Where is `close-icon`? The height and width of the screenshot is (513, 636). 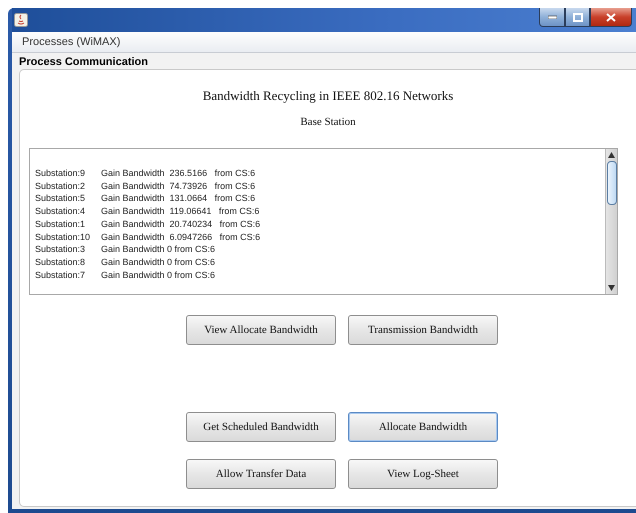
close-icon is located at coordinates (611, 17).